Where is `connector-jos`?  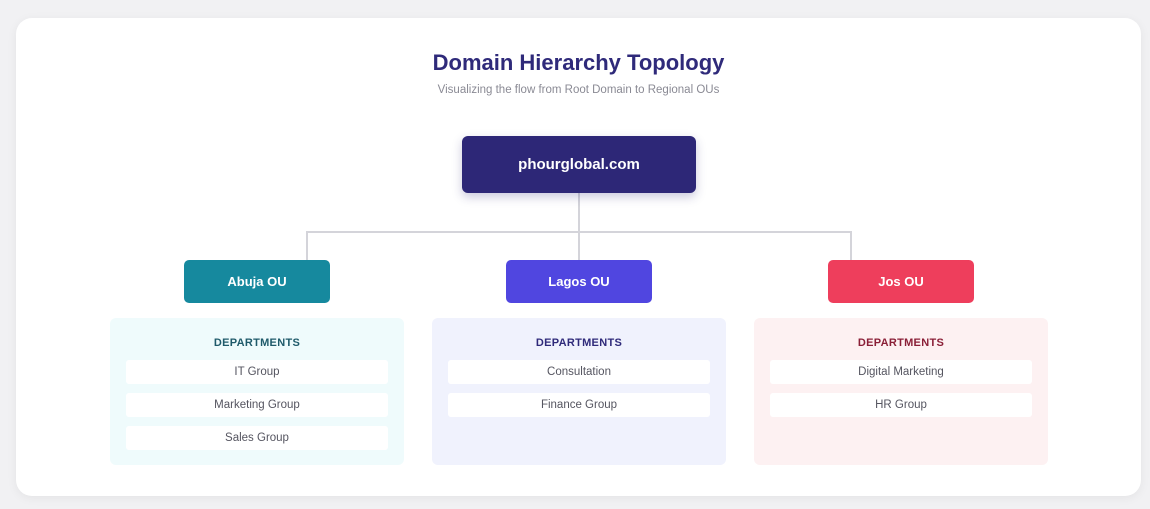 connector-jos is located at coordinates (851, 245).